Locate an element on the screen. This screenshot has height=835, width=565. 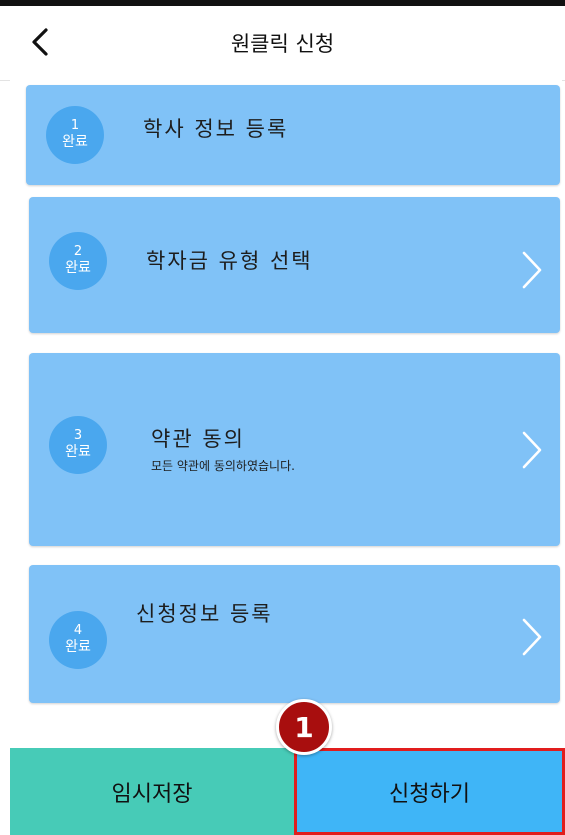
step-title: 신청정보 등록 is located at coordinates (204, 614).